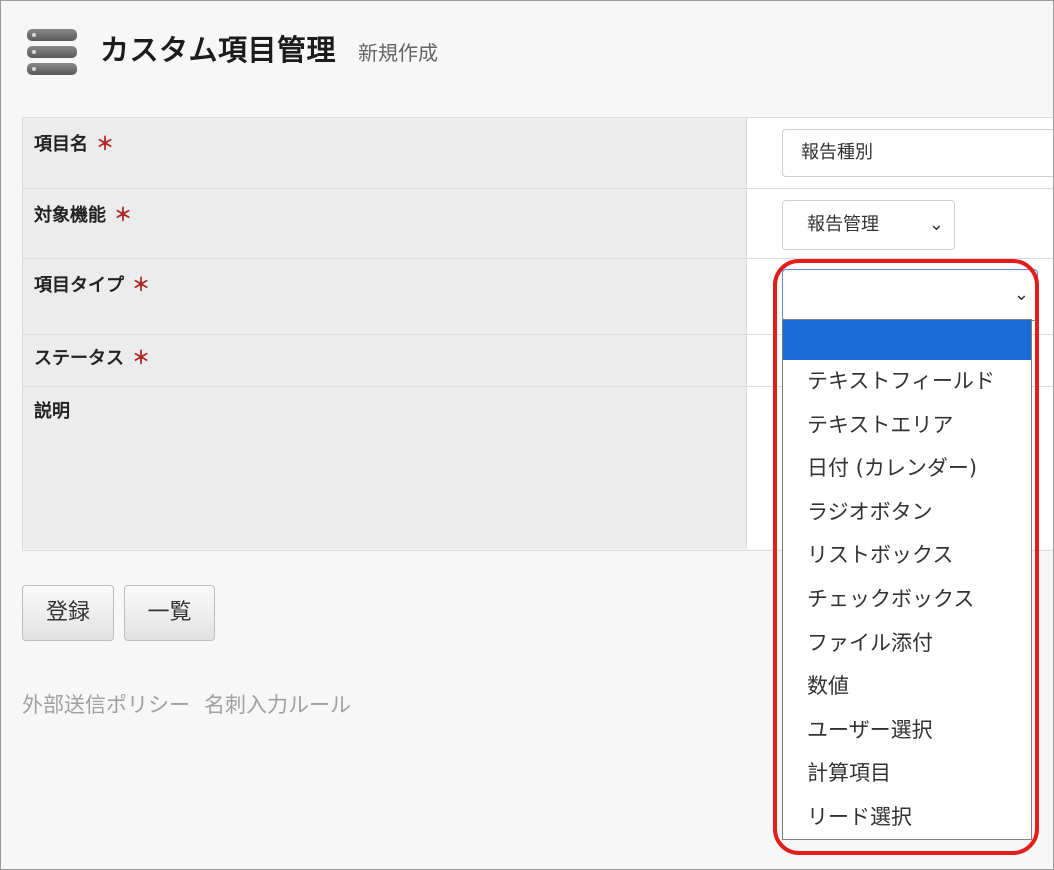  What do you see at coordinates (79, 285) in the screenshot?
I see `field-label-item-type: 項目タイプ` at bounding box center [79, 285].